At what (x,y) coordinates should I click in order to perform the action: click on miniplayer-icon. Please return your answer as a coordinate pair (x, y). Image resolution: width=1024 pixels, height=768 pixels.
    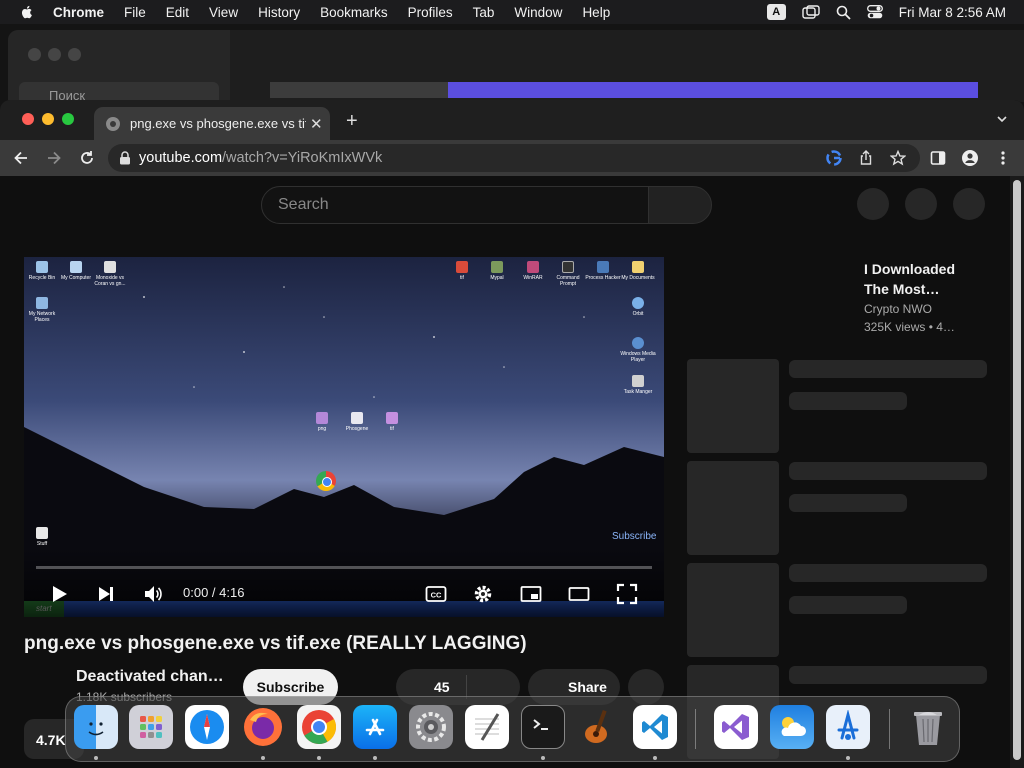
    Looking at the image, I should click on (531, 594).